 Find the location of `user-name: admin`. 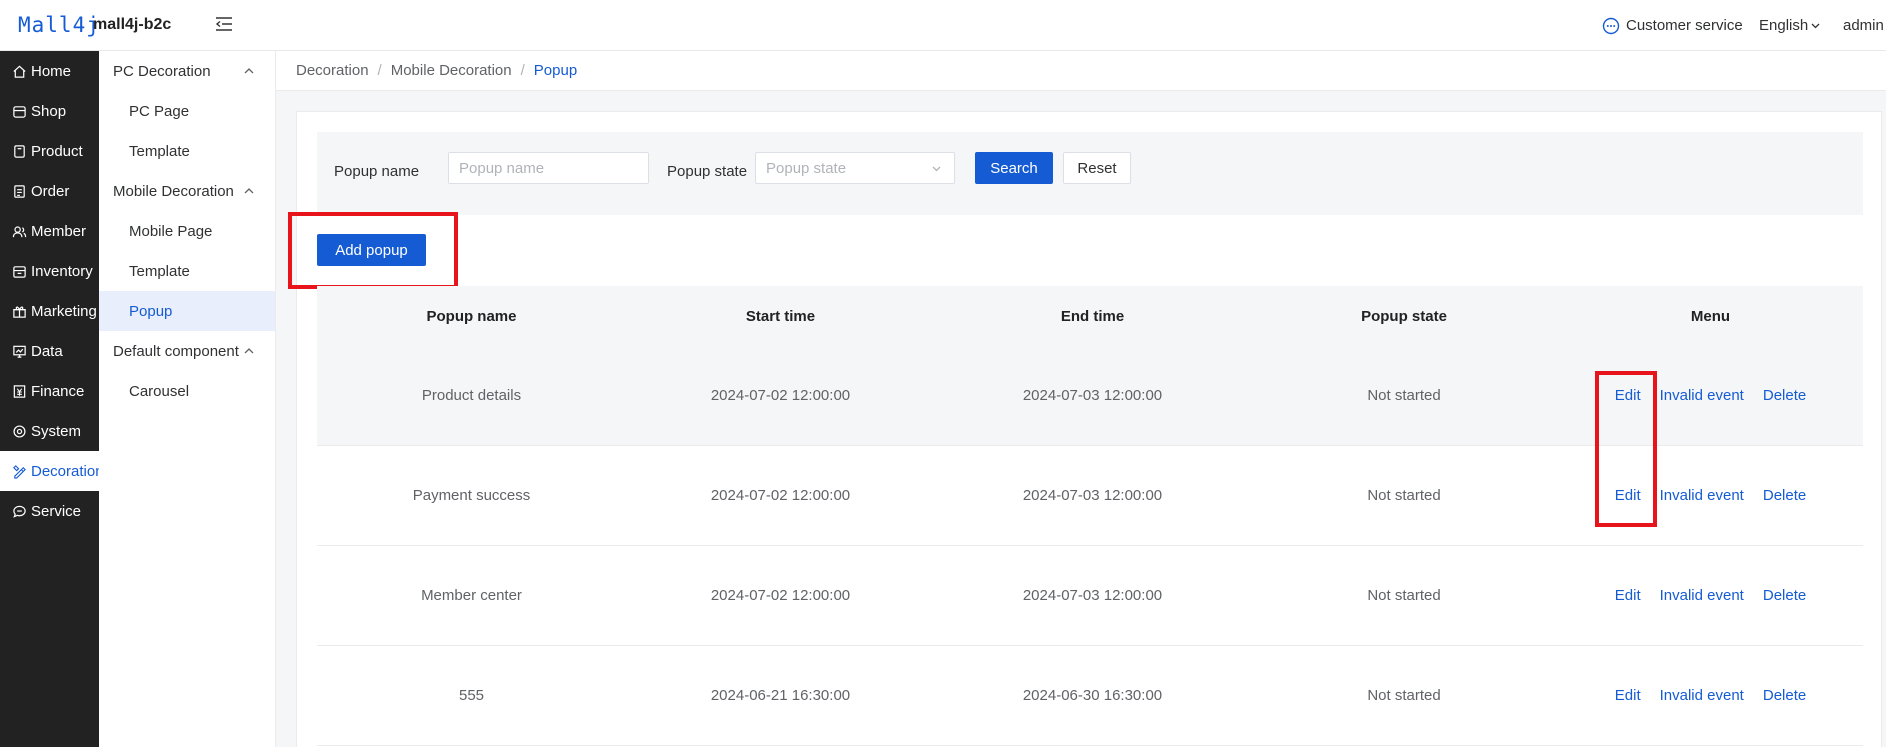

user-name: admin is located at coordinates (1863, 25).